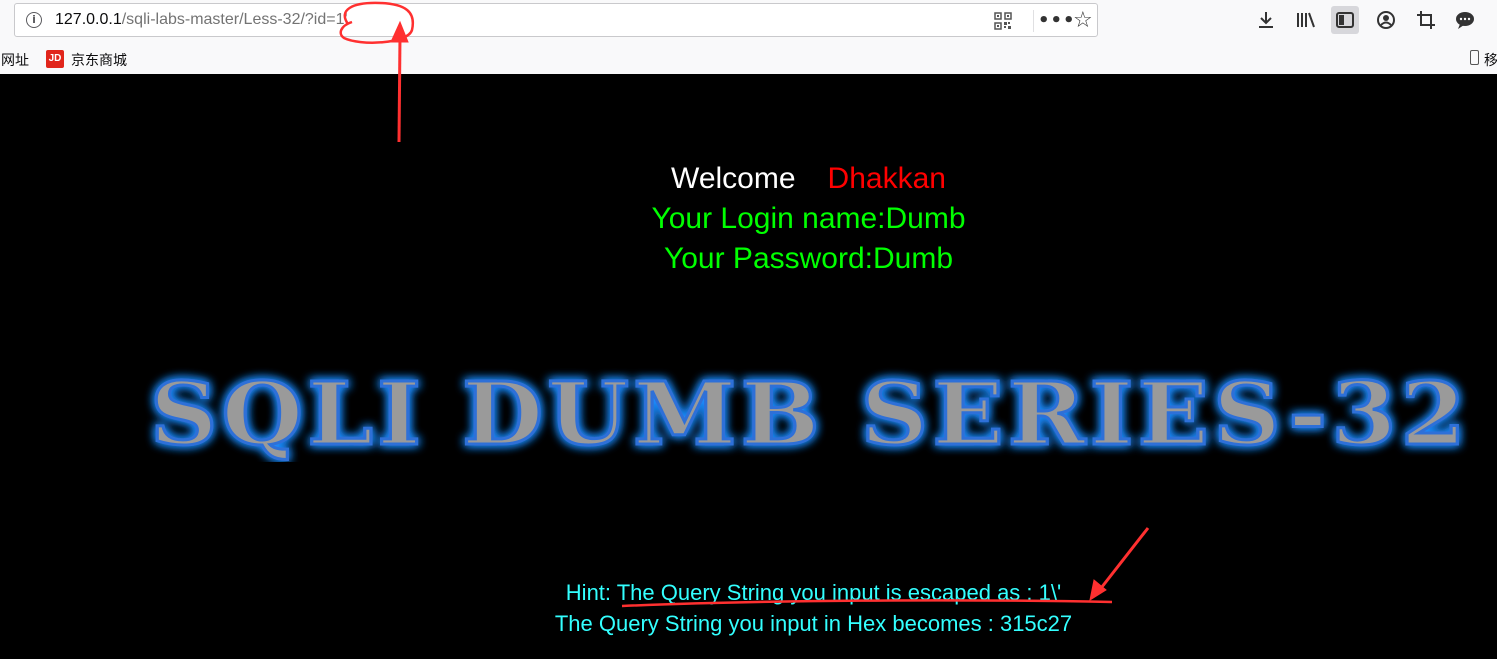 This screenshot has width=1497, height=659. I want to click on password-line: Your Password:Dumb, so click(808, 258).